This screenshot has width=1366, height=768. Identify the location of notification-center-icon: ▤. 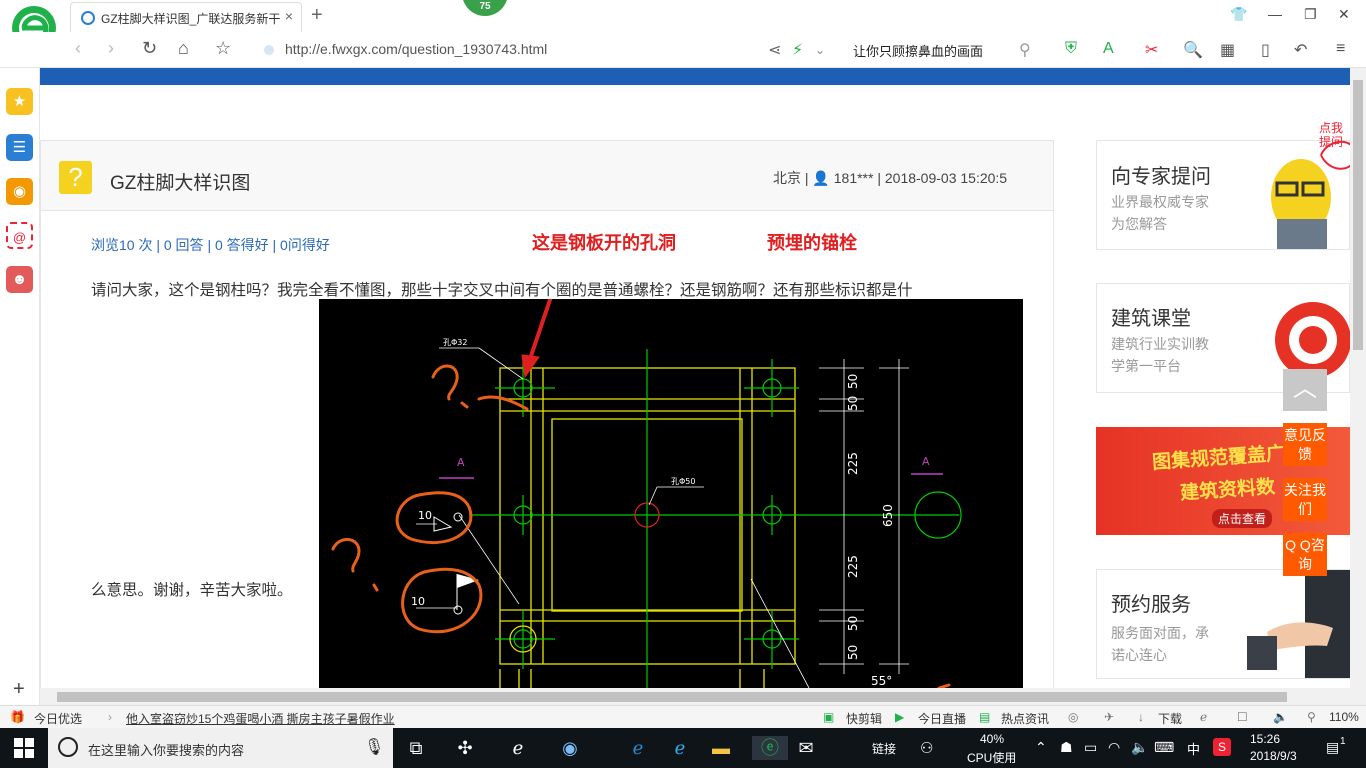
(1332, 747).